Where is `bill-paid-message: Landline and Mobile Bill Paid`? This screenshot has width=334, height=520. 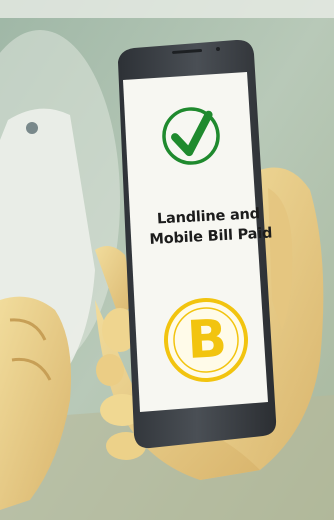
bill-paid-message: Landline and Mobile Bill Paid is located at coordinates (210, 227).